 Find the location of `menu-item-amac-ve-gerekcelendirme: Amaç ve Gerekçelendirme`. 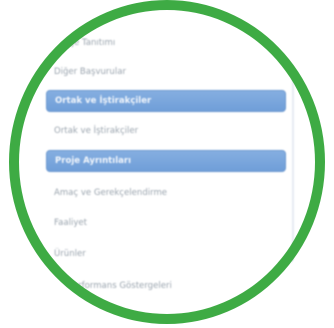

menu-item-amac-ve-gerekcelendirme: Amaç ve Gerekçelendirme is located at coordinates (166, 193).